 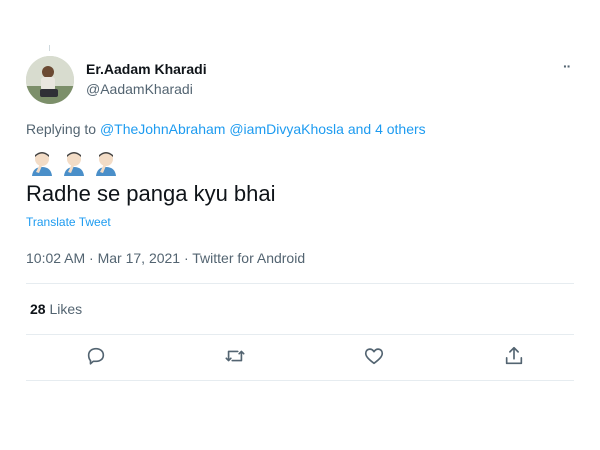 I want to click on share-icon, so click(x=514, y=355).